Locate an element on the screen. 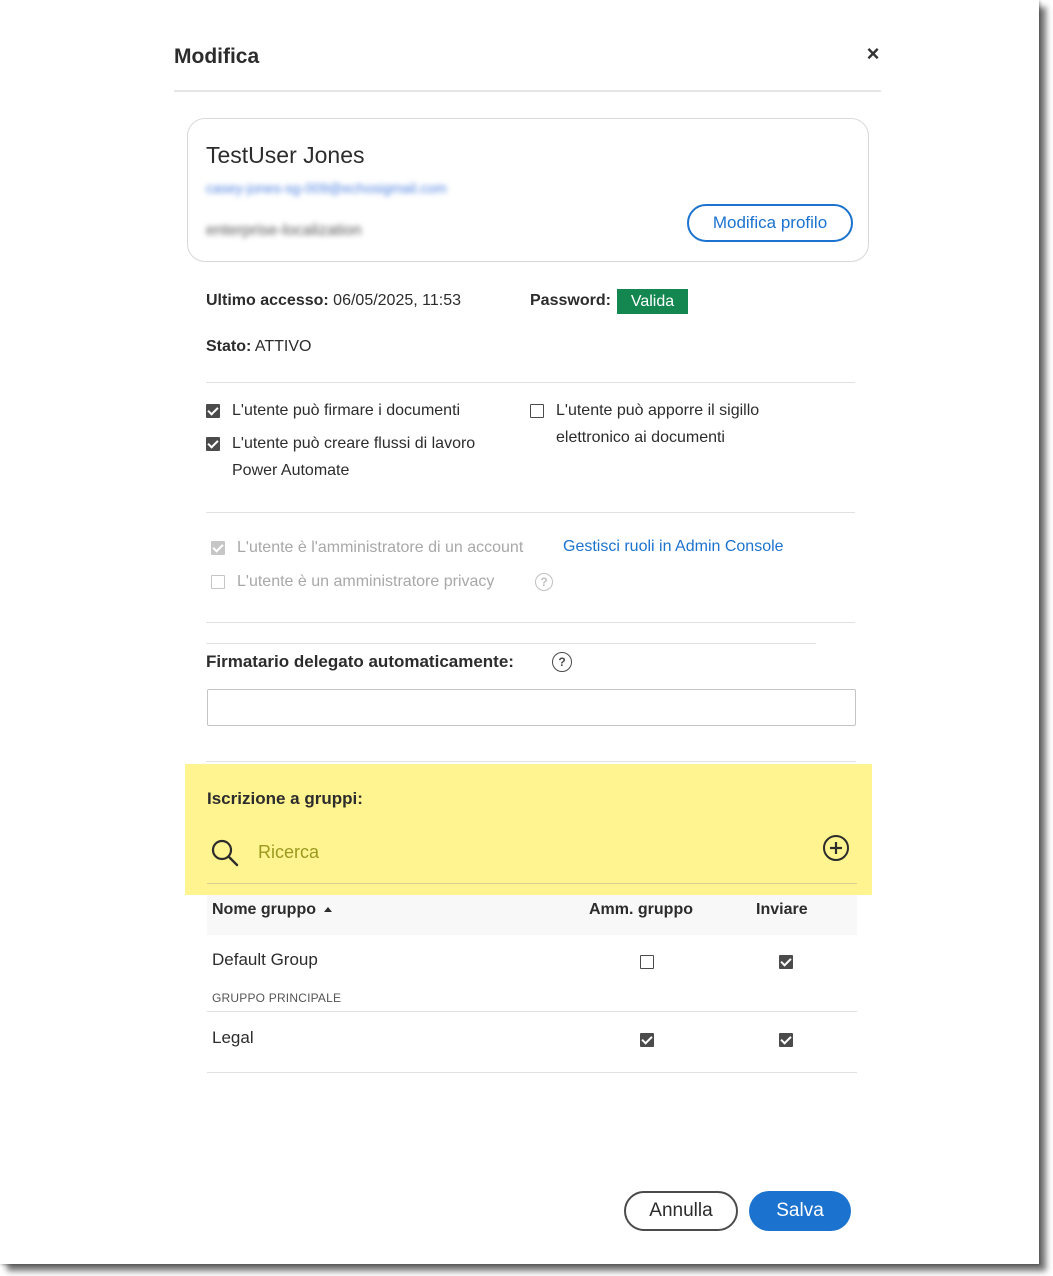  save-button: Salva is located at coordinates (800, 1211).